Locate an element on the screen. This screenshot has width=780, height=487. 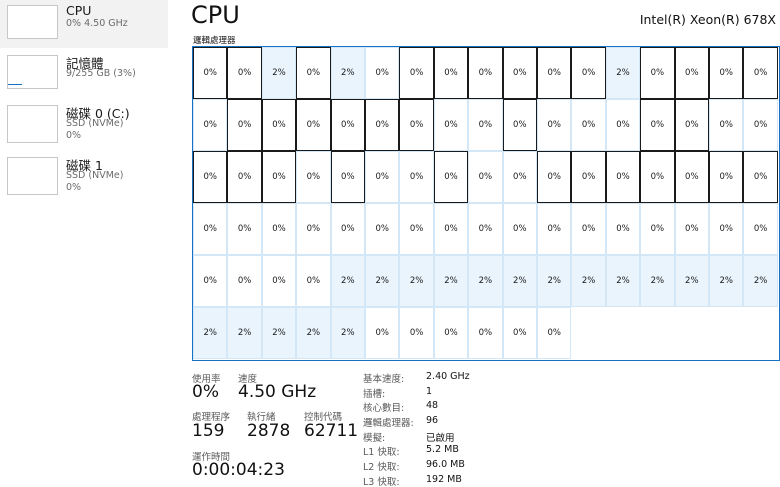
cpu-model-name: Intel(R) Xeon(R) 678X is located at coordinates (707, 19).